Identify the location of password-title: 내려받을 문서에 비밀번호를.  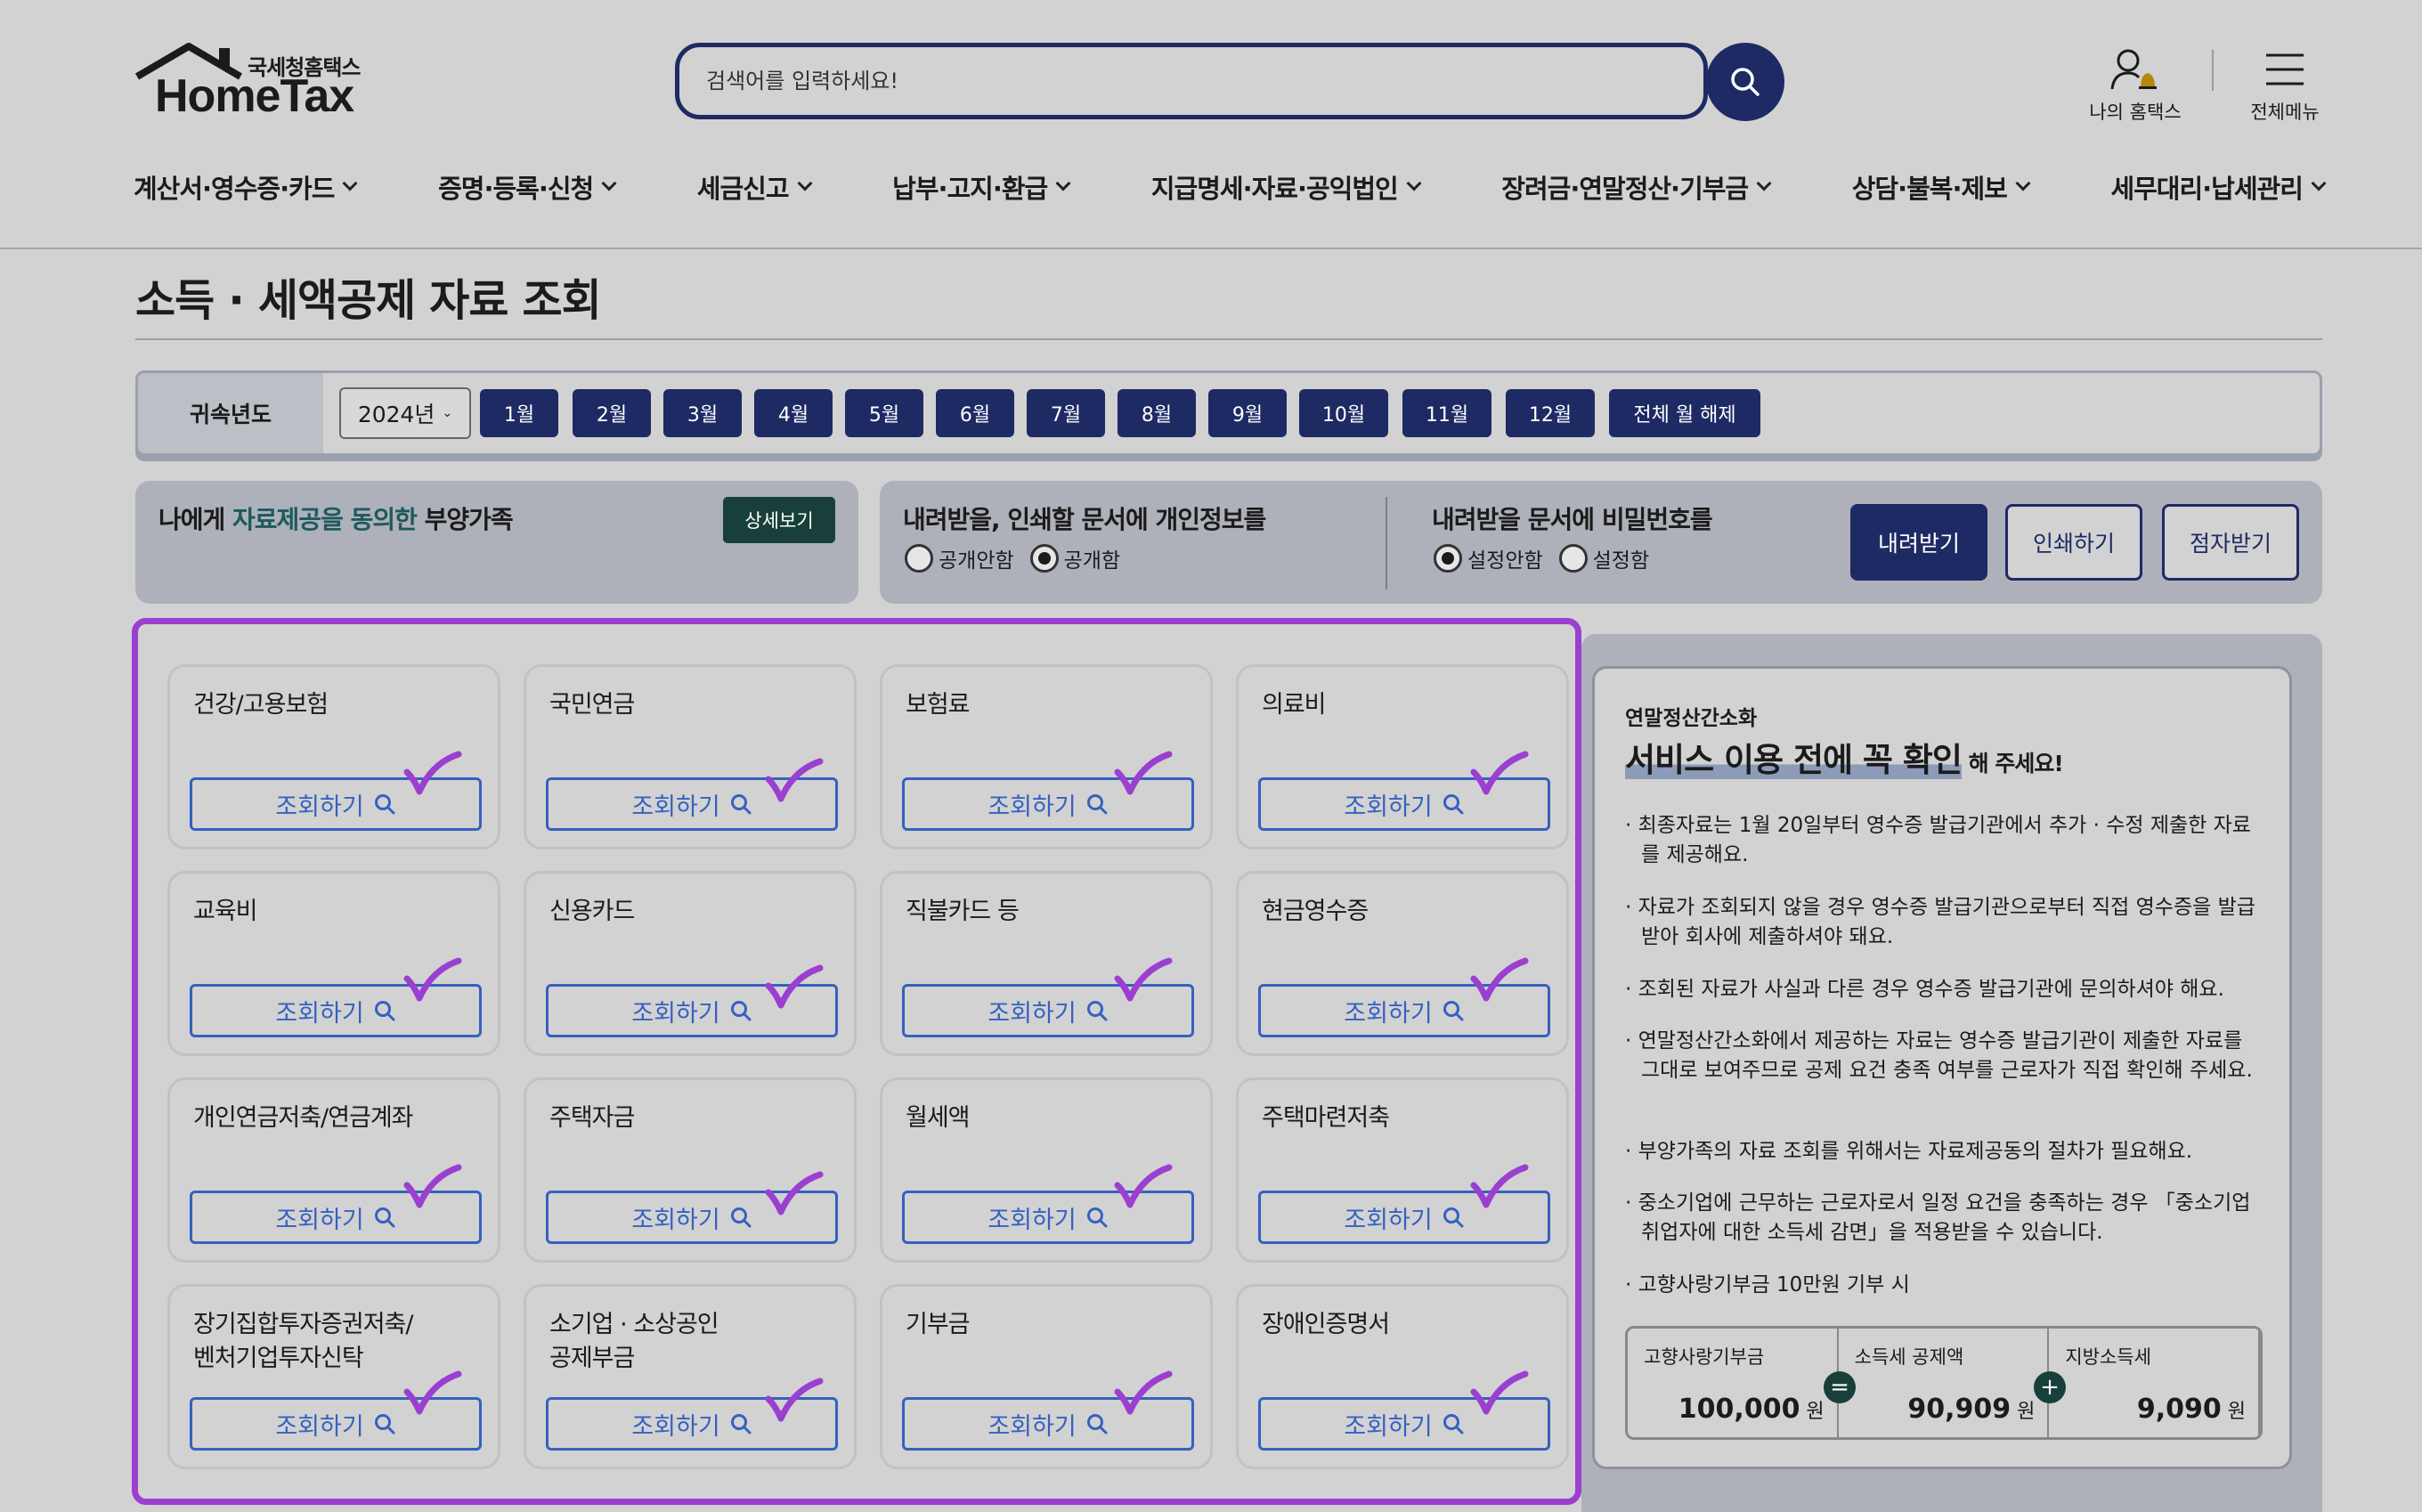
(1572, 519).